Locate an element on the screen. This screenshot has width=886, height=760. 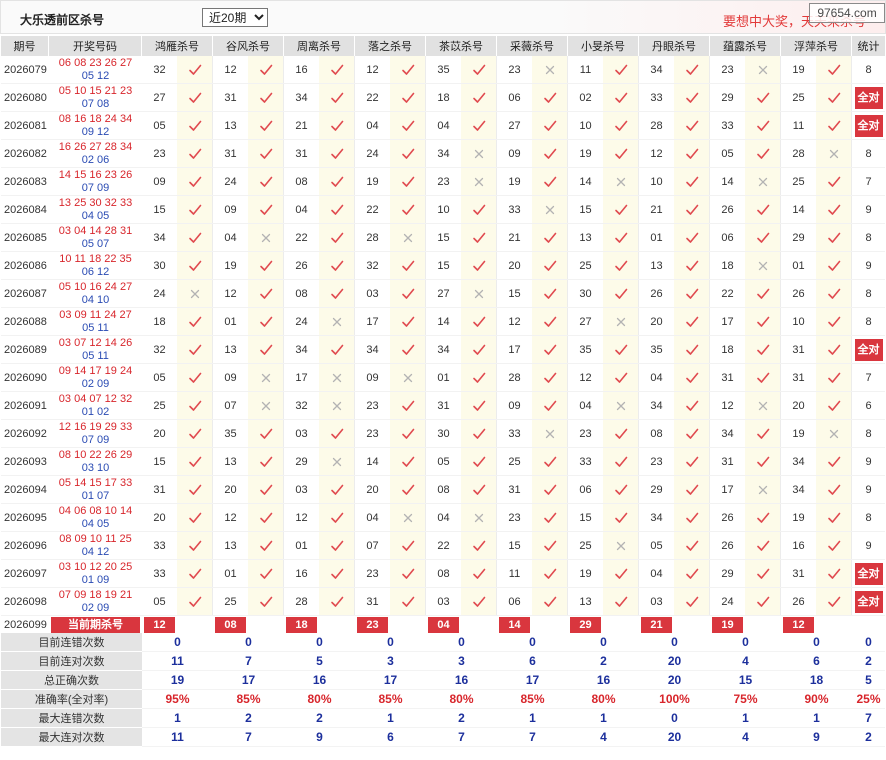
front-zone-numbers: 05 10 15 21 23 is located at coordinates (95, 90).